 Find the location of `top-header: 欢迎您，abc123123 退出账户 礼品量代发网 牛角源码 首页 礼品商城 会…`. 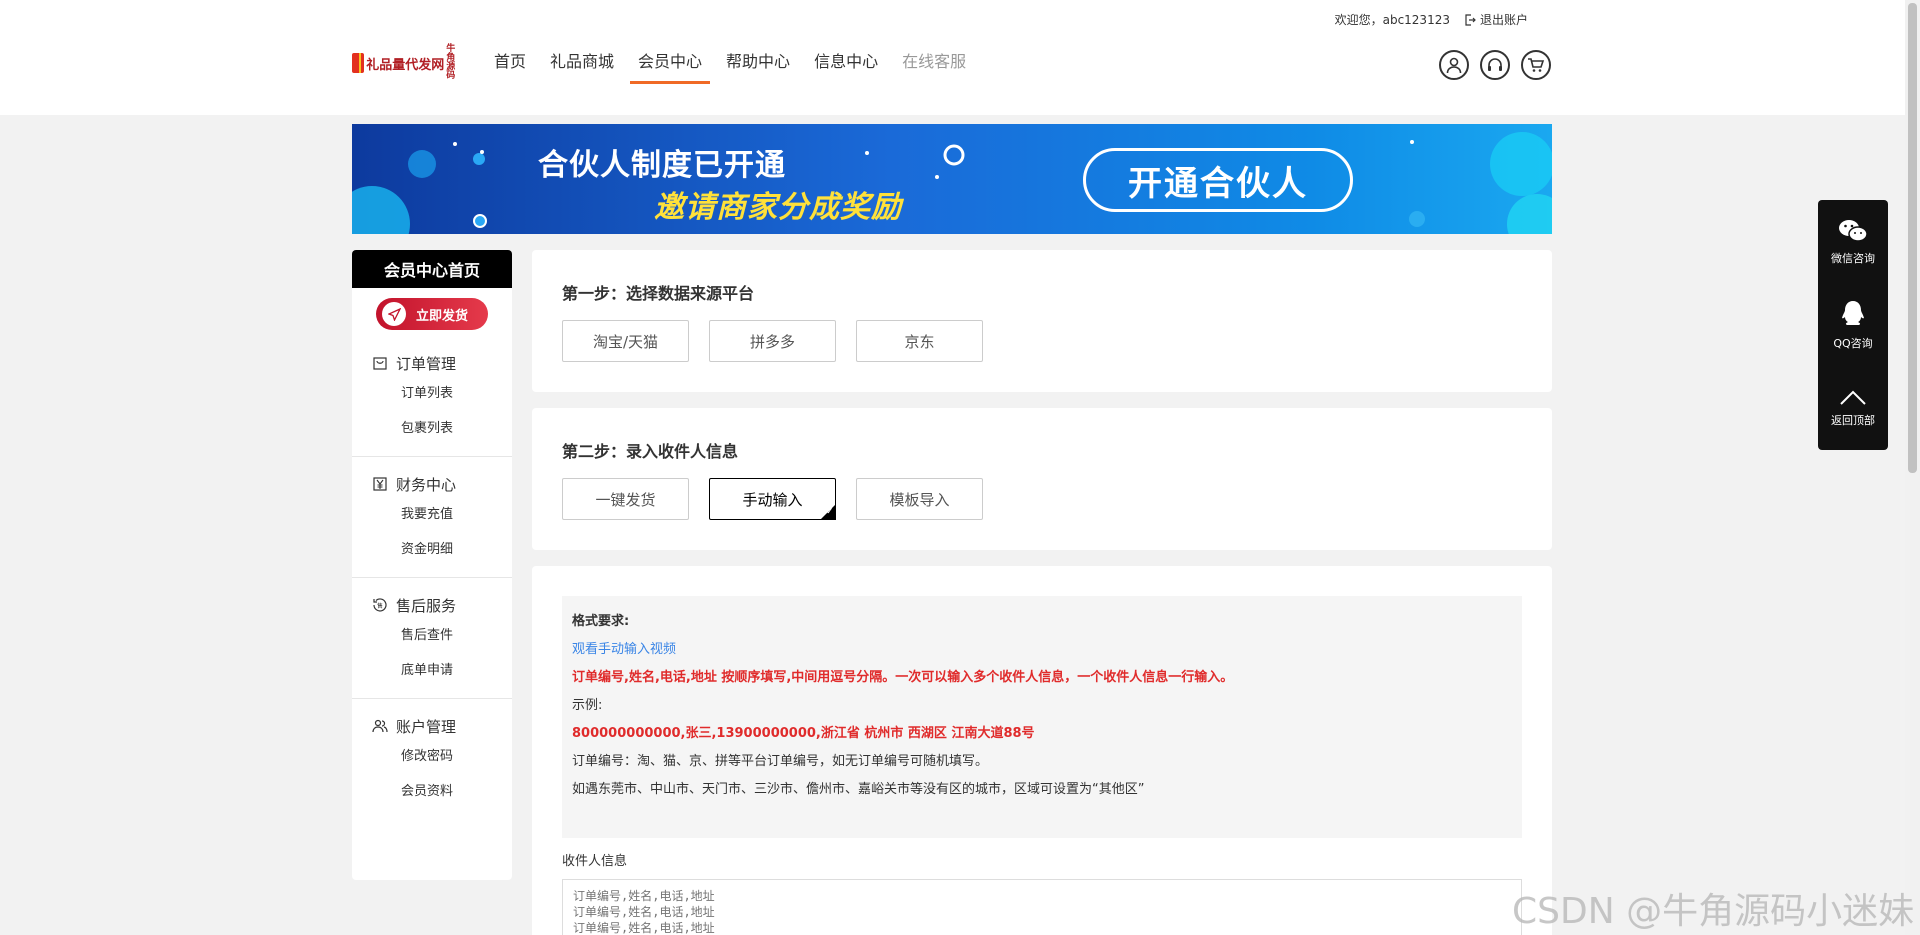

top-header: 欢迎您，abc123123 退出账户 礼品量代发网 牛角源码 首页 礼品商城 会… is located at coordinates (960, 57).